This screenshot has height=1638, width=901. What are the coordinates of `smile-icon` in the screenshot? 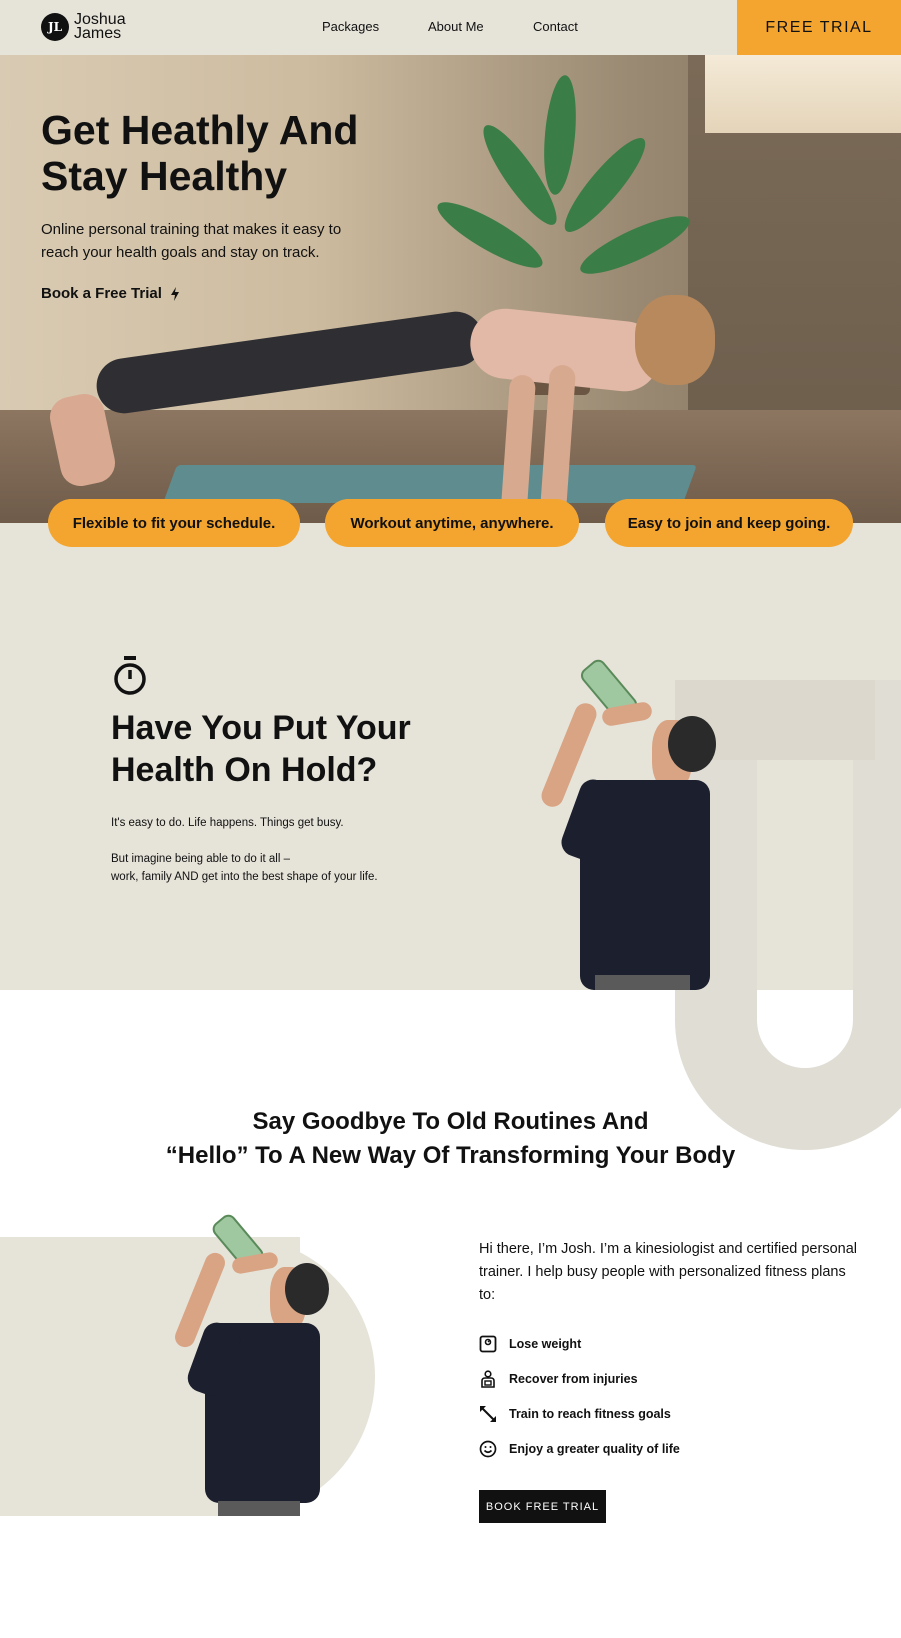 It's located at (488, 1449).